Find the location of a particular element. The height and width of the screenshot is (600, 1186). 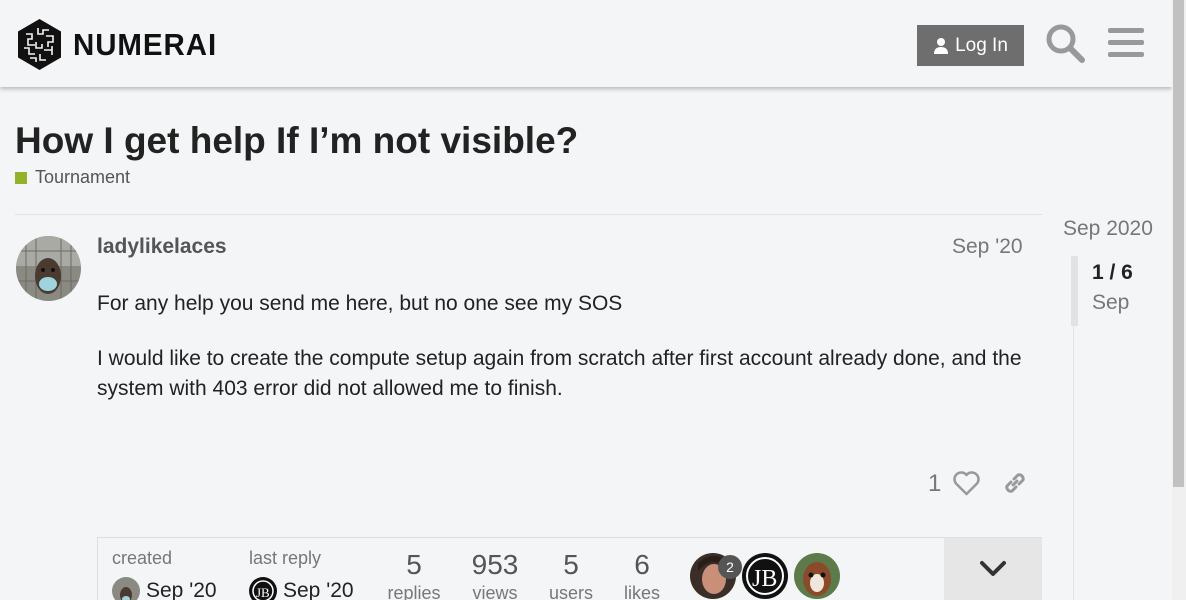

site-header: NUMERAI Log In is located at coordinates (586, 43).